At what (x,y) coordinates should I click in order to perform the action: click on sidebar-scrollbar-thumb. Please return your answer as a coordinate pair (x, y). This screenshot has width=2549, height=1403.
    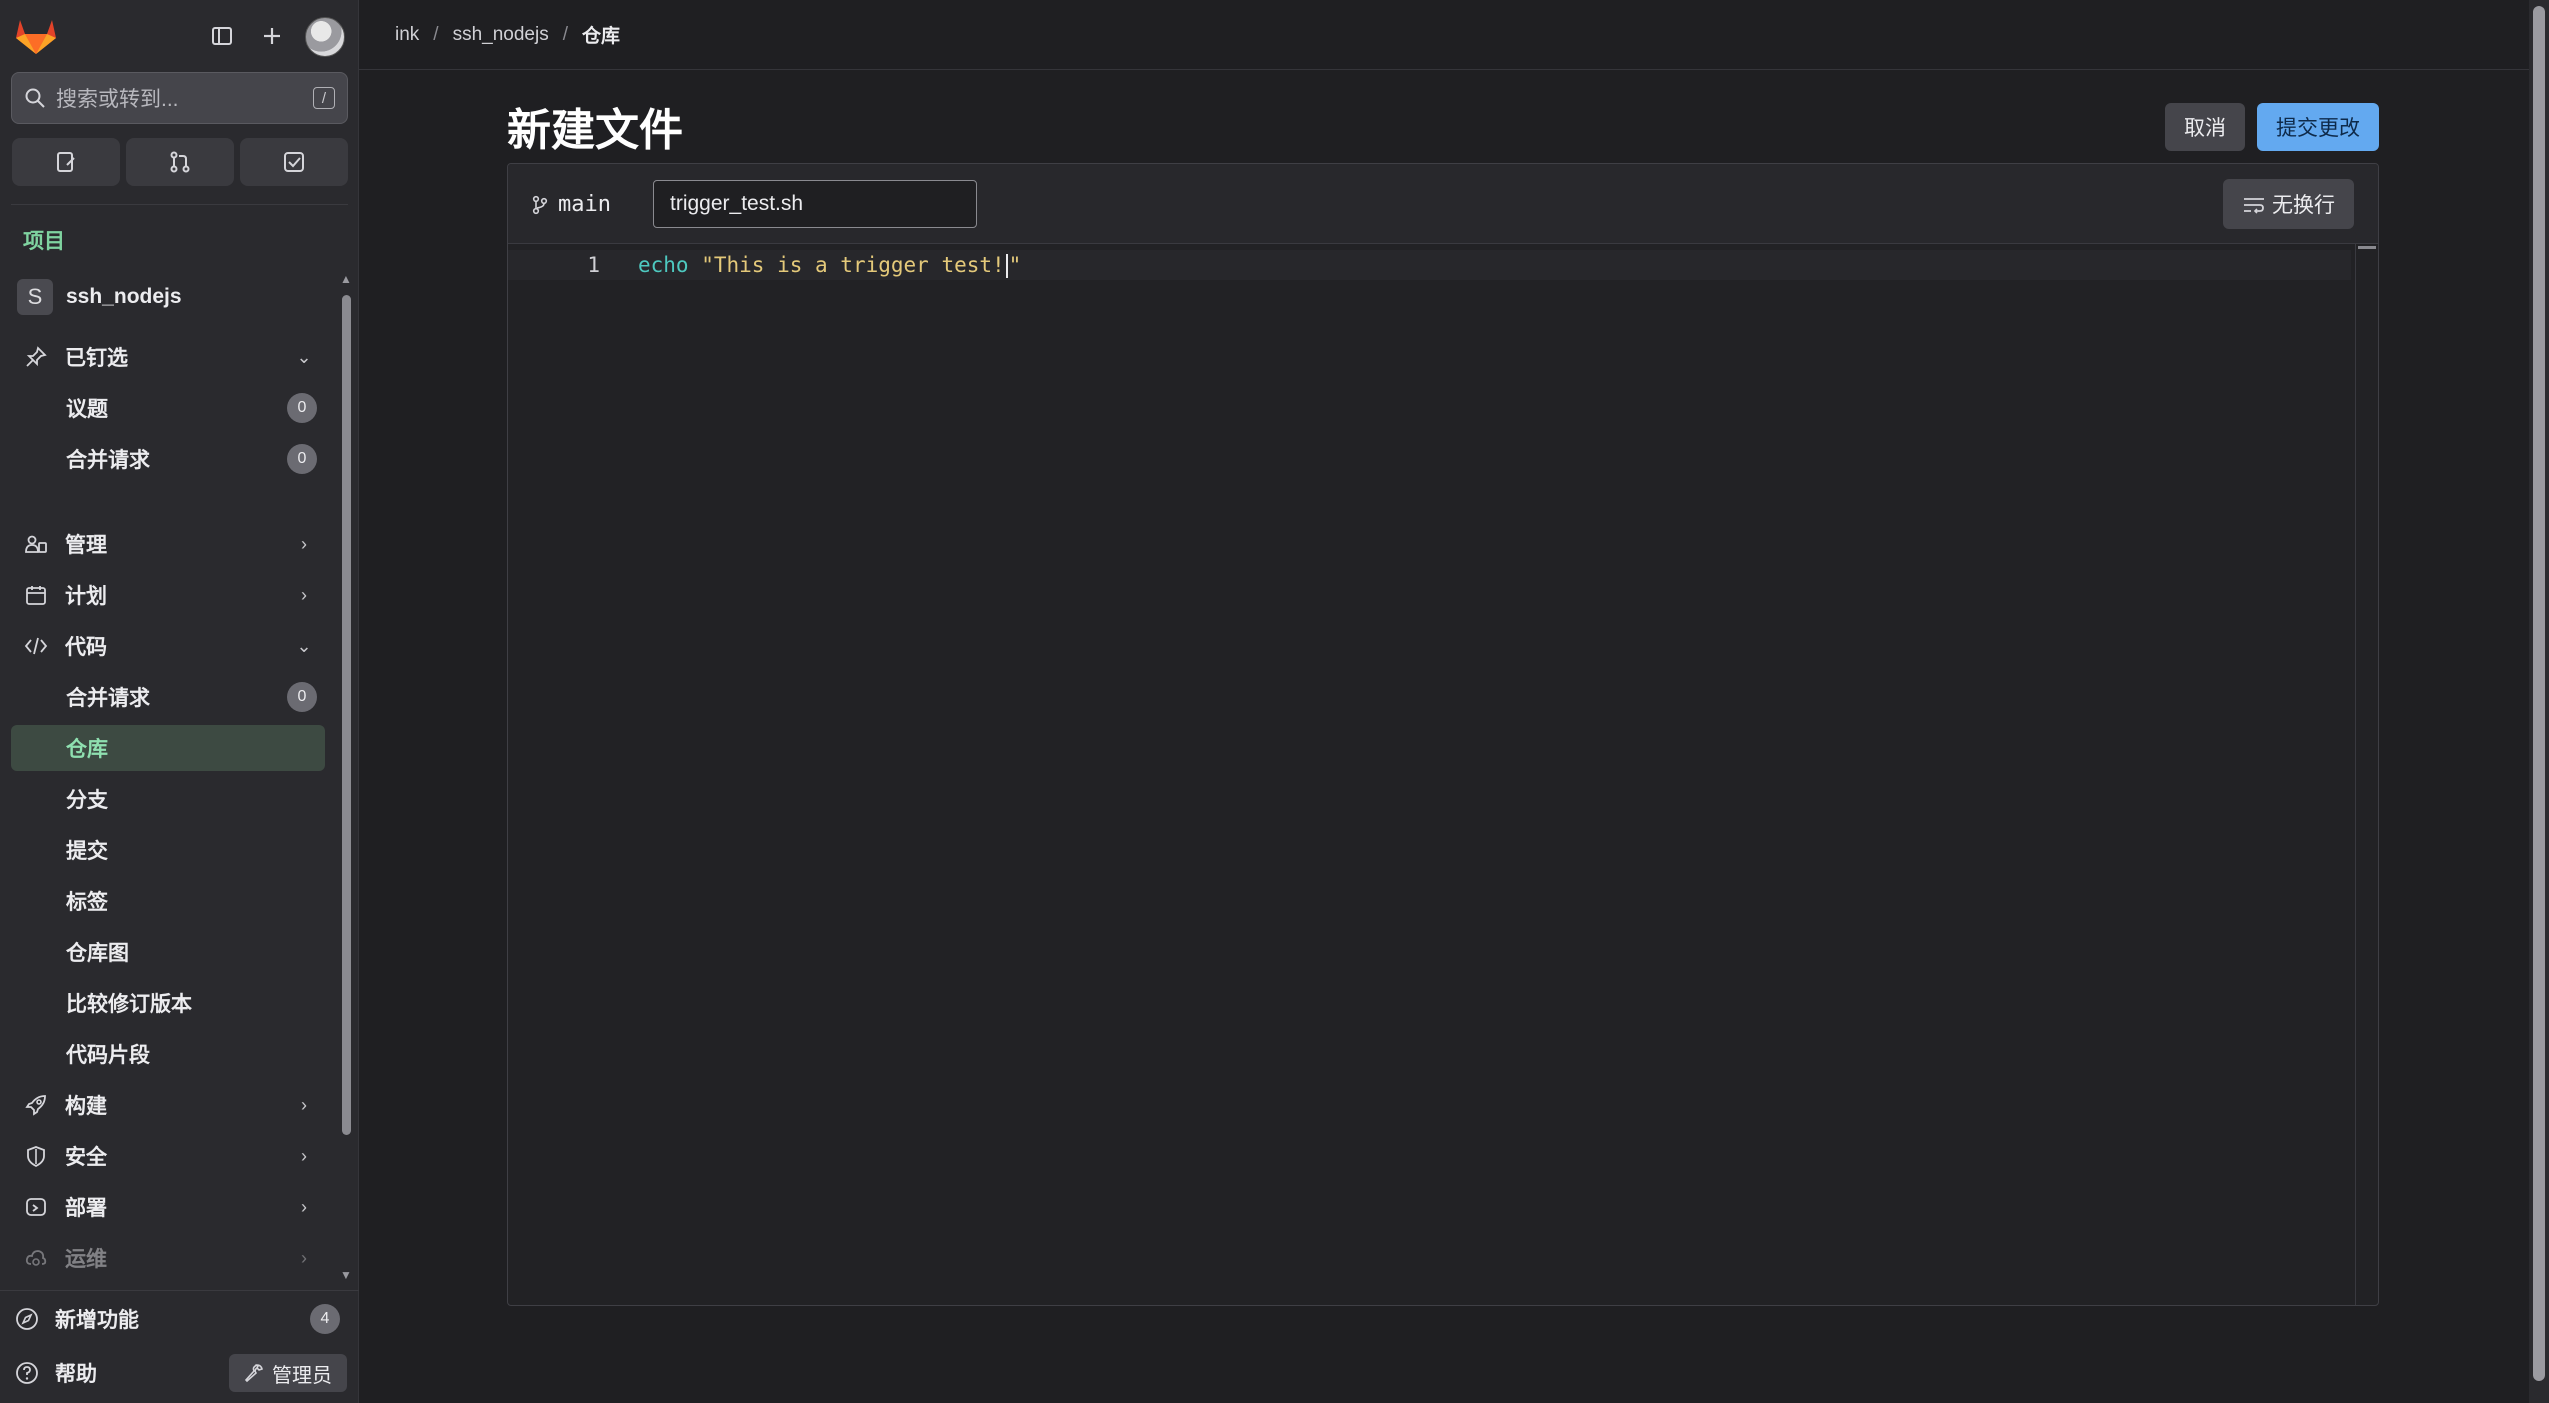
    Looking at the image, I should click on (346, 715).